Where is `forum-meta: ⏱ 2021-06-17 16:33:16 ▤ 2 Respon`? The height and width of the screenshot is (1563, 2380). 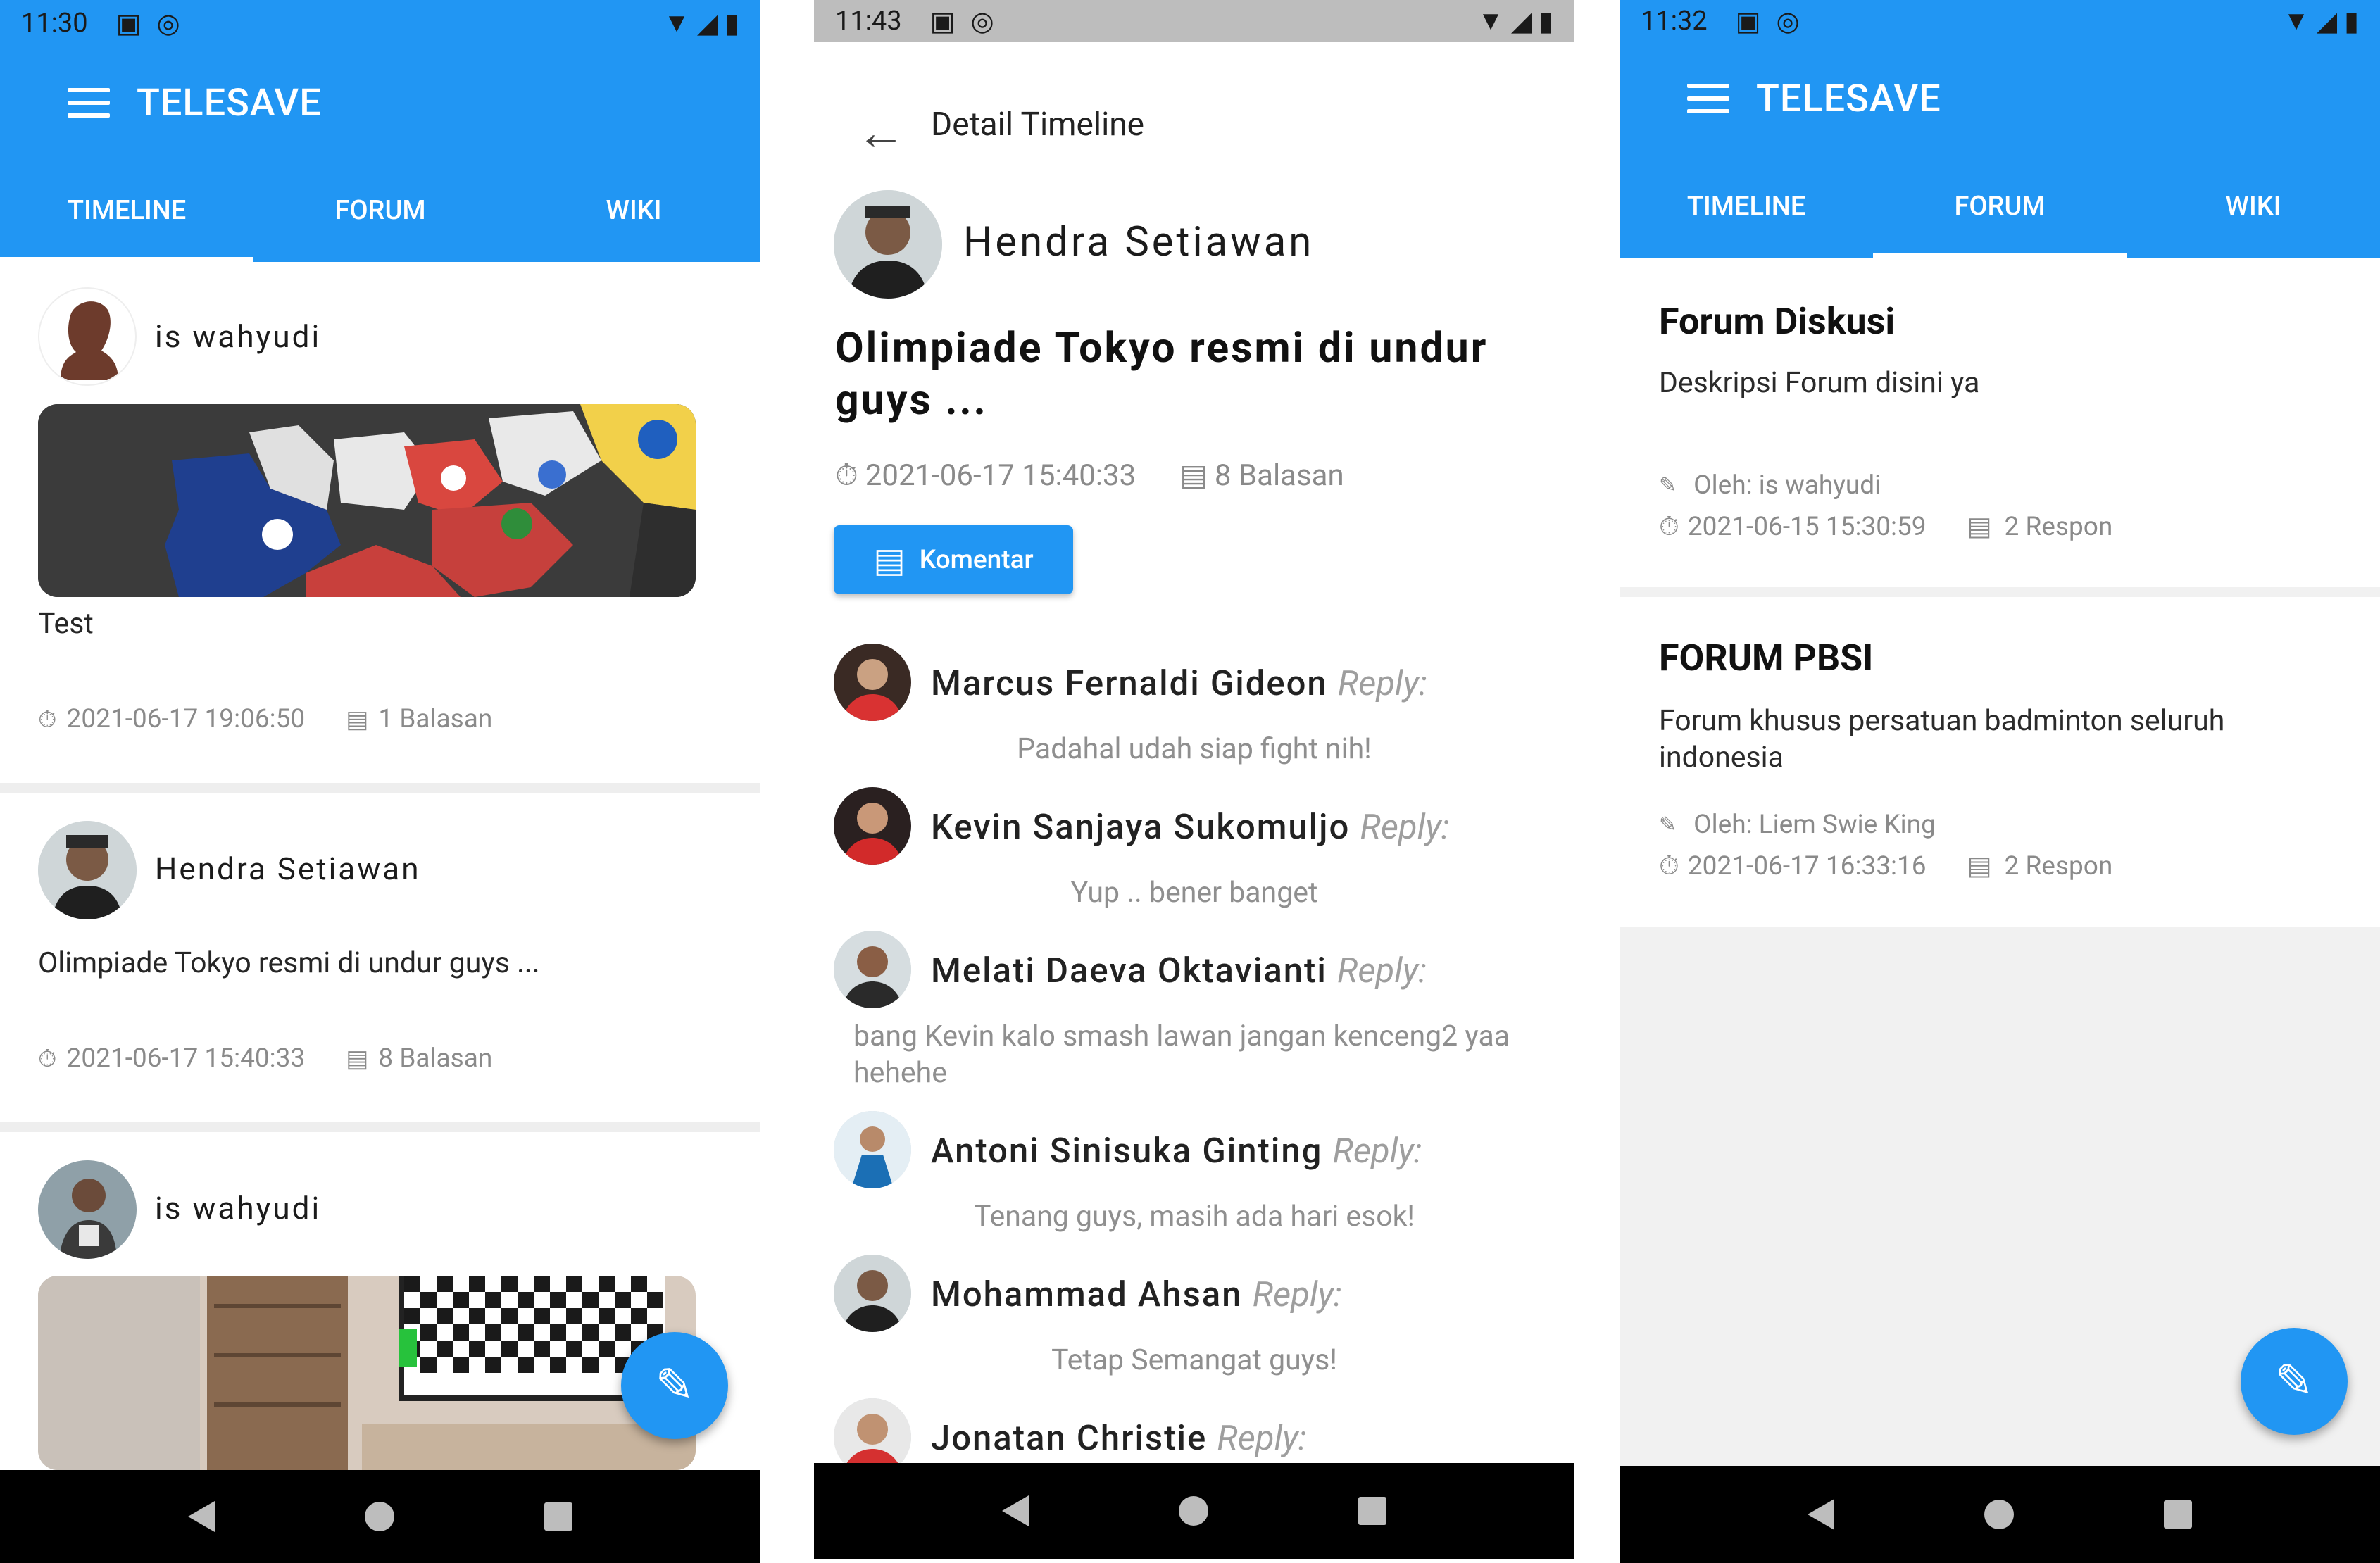
forum-meta: ⏱ 2021-06-17 16:33:16 ▤ 2 Respon is located at coordinates (1886, 866).